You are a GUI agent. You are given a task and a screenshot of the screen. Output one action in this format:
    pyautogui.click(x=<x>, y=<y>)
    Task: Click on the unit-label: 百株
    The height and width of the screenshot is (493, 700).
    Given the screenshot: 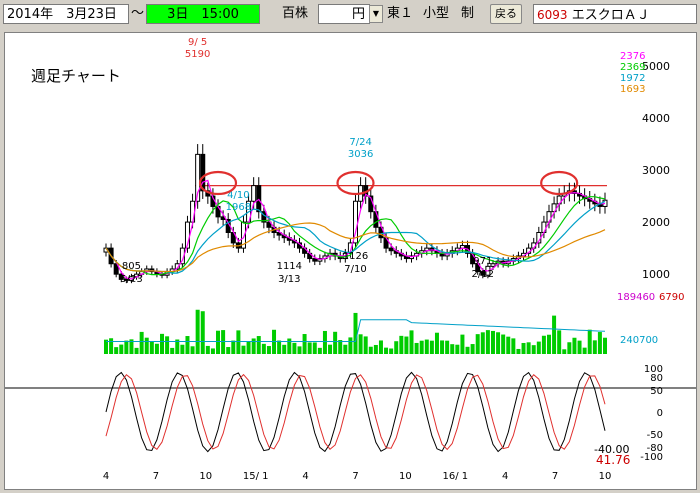 What is the action you would take?
    pyautogui.click(x=295, y=13)
    